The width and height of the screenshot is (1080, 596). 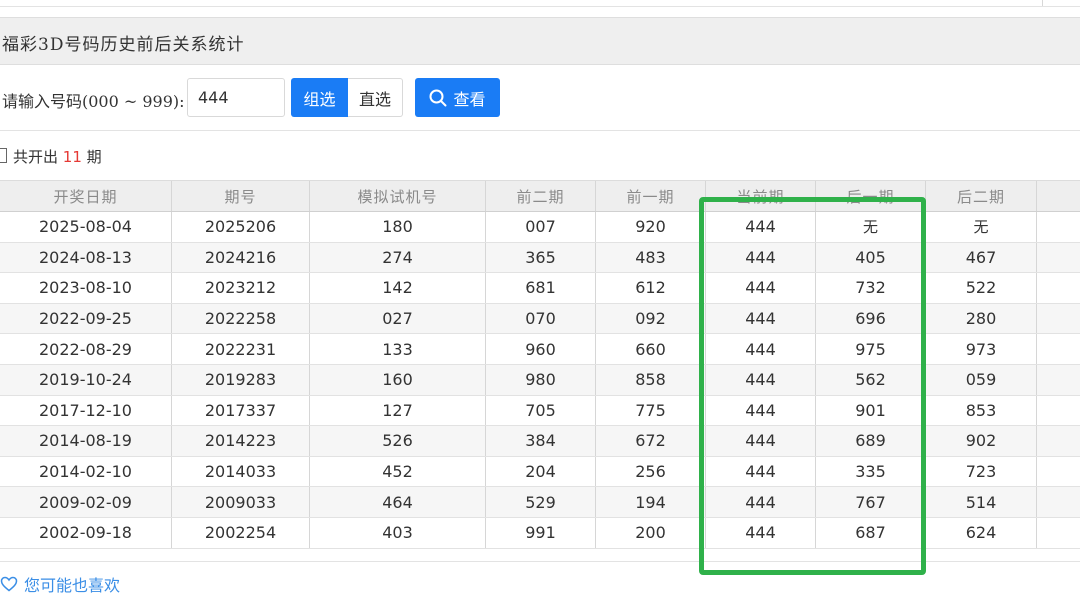 What do you see at coordinates (398, 471) in the screenshot?
I see `cell-test-number: 452` at bounding box center [398, 471].